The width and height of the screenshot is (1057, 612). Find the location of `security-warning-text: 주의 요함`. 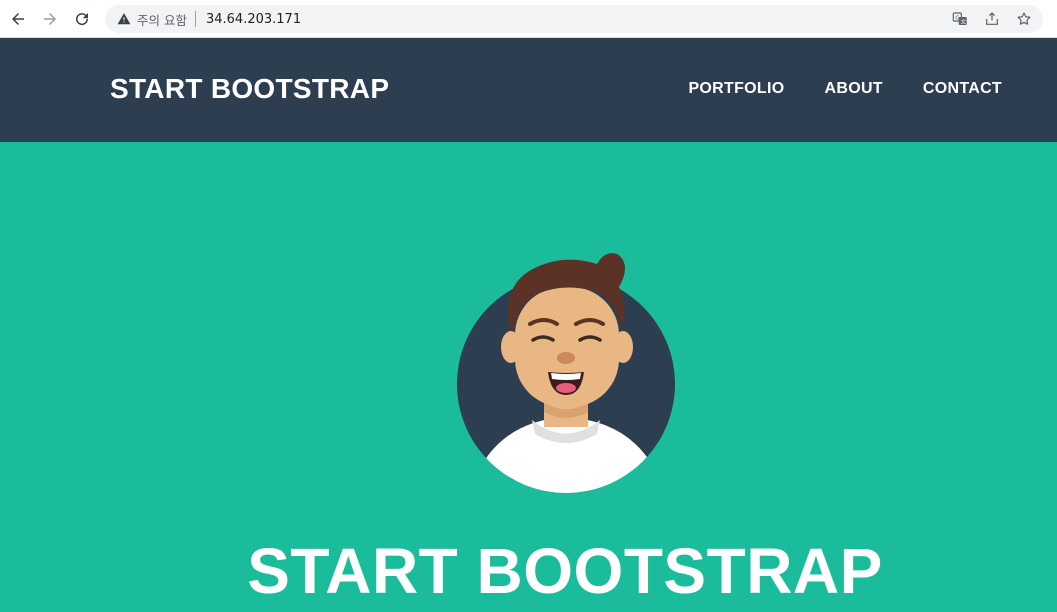

security-warning-text: 주의 요함 is located at coordinates (162, 19).